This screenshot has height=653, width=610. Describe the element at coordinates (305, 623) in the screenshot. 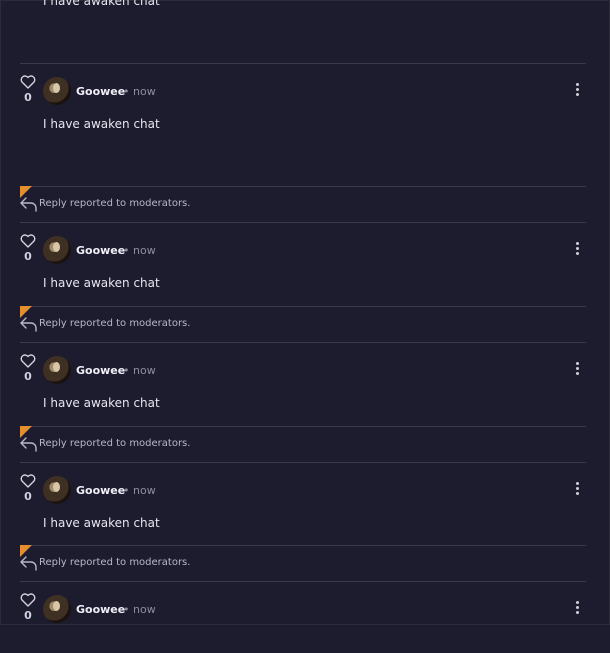

I see `comment: 0 Goowee • now` at that location.